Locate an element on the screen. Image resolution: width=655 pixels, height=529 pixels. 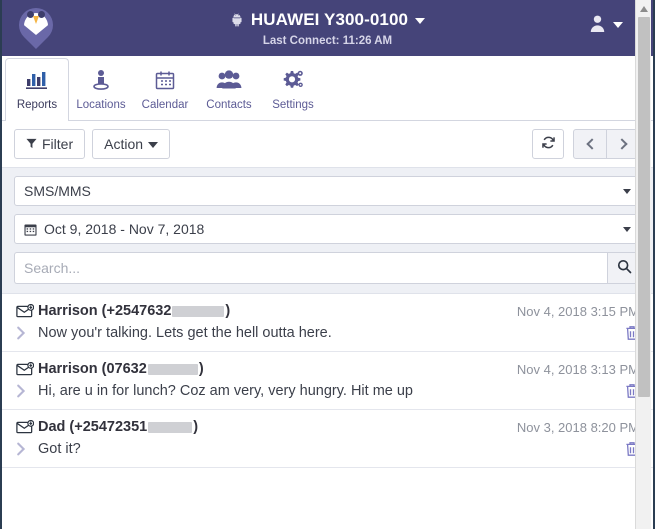
tab-reports: Reports is located at coordinates (37, 89).